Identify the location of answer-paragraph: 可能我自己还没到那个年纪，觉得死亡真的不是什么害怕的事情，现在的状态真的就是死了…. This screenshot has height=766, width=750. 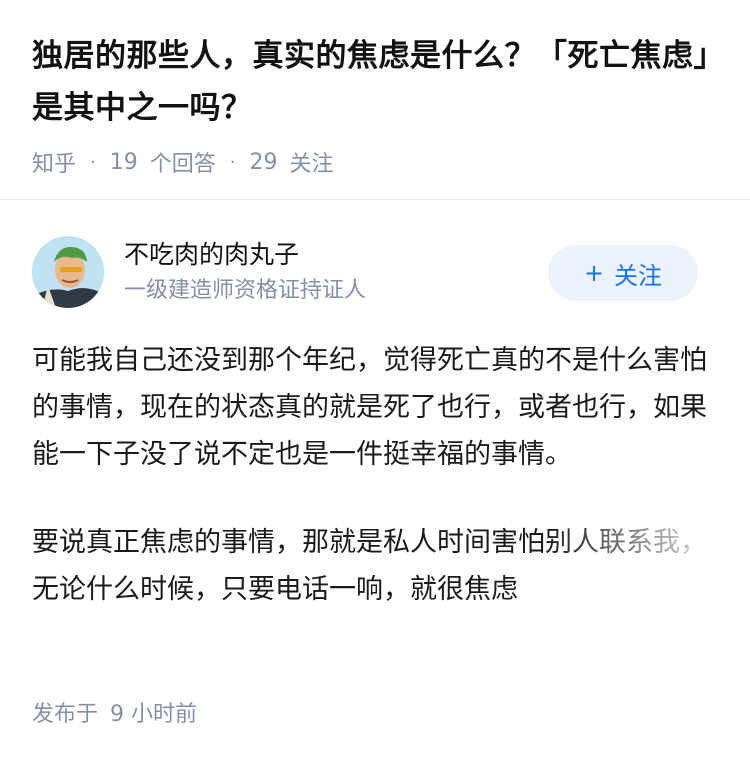
(369, 407).